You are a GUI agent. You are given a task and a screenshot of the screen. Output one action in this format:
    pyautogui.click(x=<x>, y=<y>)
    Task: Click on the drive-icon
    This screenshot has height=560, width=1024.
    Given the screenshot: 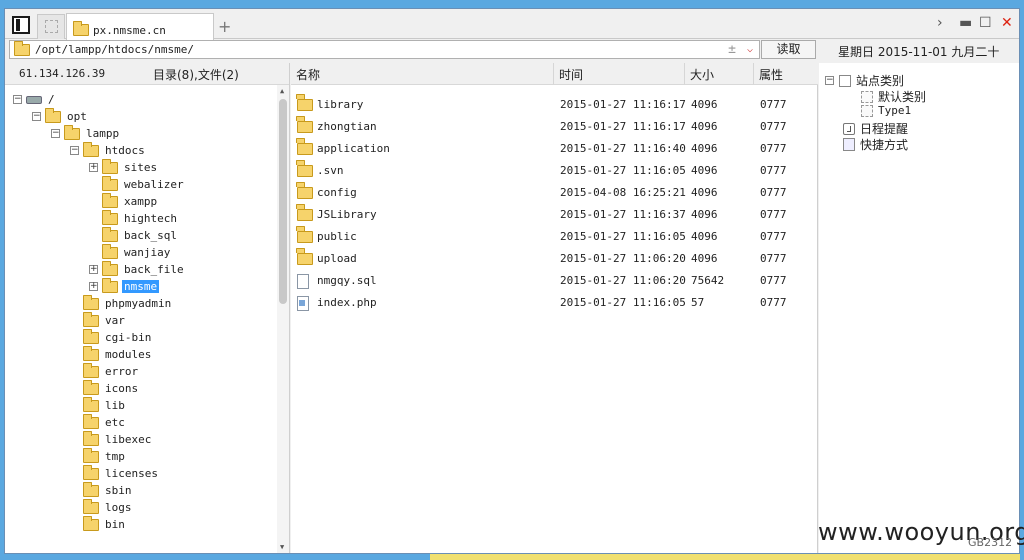 What is the action you would take?
    pyautogui.click(x=34, y=99)
    